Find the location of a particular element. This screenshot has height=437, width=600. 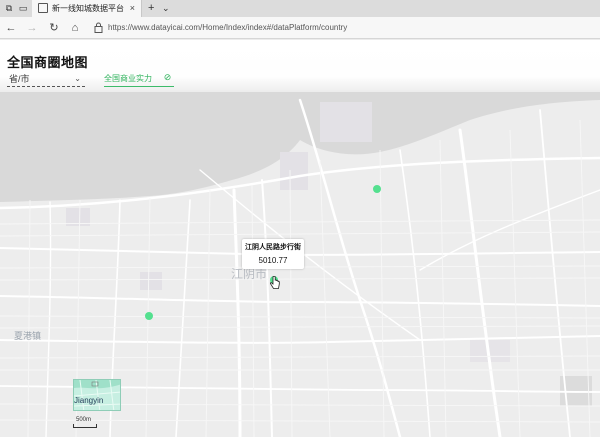

filter-icon: ⊘ is located at coordinates (167, 77).